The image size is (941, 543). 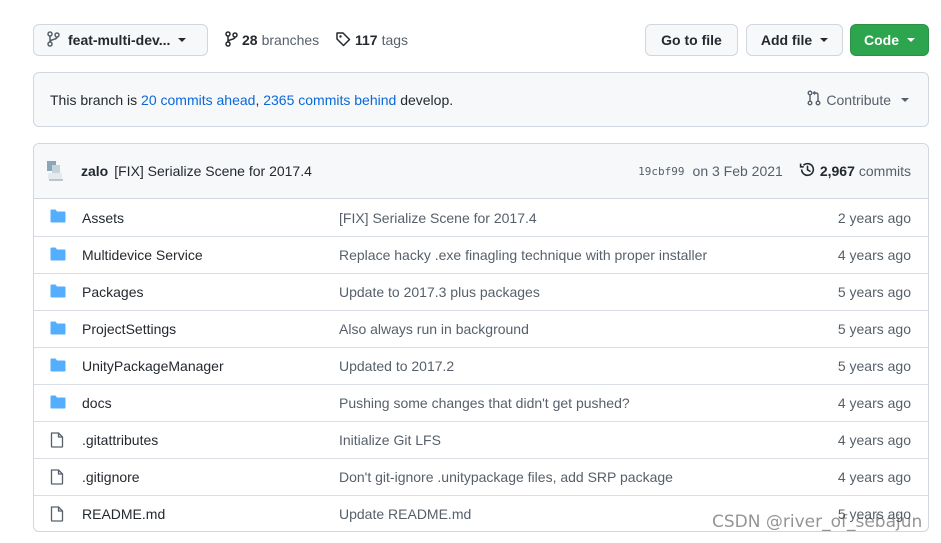 What do you see at coordinates (786, 40) in the screenshot?
I see `add-file-label: Add file` at bounding box center [786, 40].